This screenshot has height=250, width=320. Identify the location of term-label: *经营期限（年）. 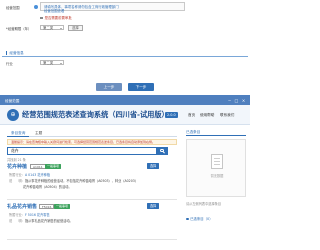
(19, 29).